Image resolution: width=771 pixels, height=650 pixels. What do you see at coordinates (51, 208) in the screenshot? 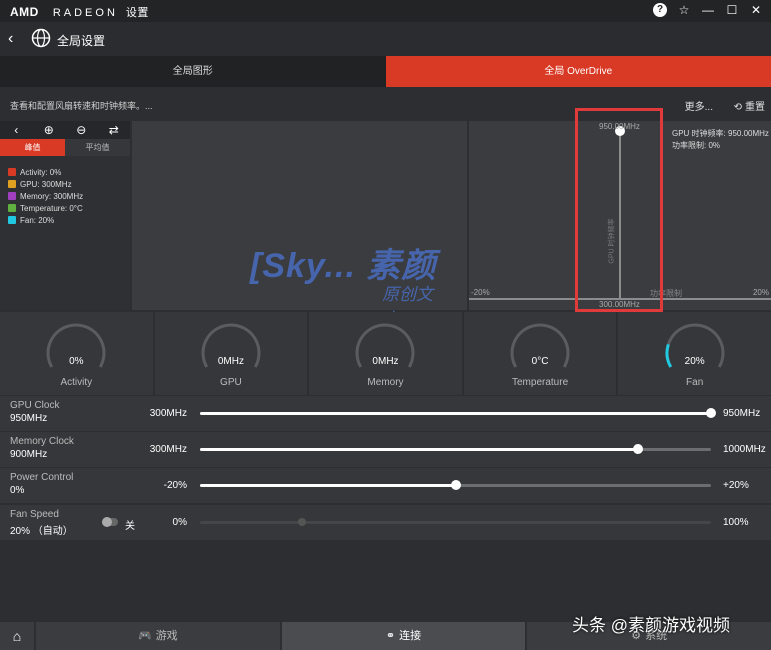
I see `legend-label: Temperature: 0°C` at bounding box center [51, 208].